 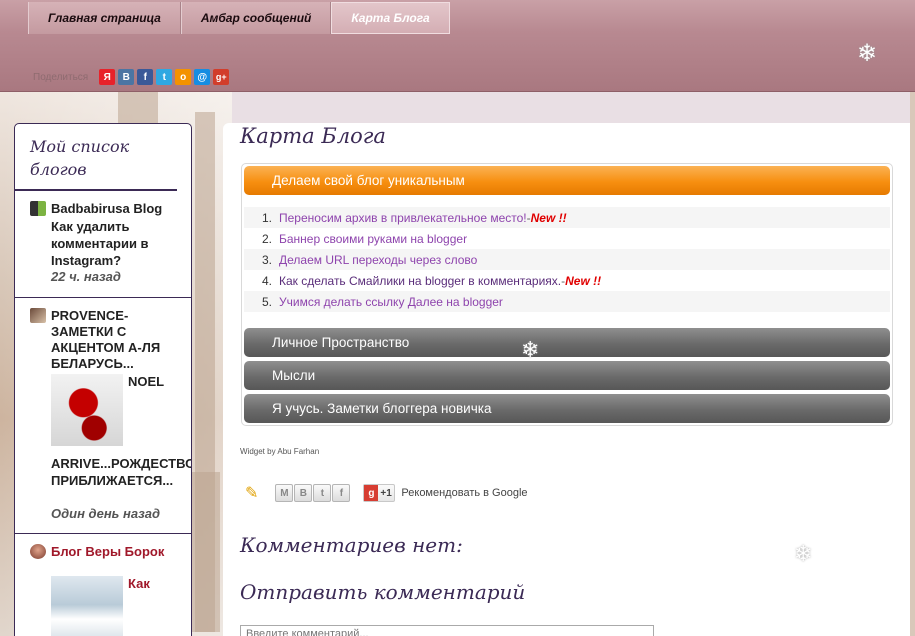 I want to click on google-plus-one-button: g +1, so click(x=379, y=493).